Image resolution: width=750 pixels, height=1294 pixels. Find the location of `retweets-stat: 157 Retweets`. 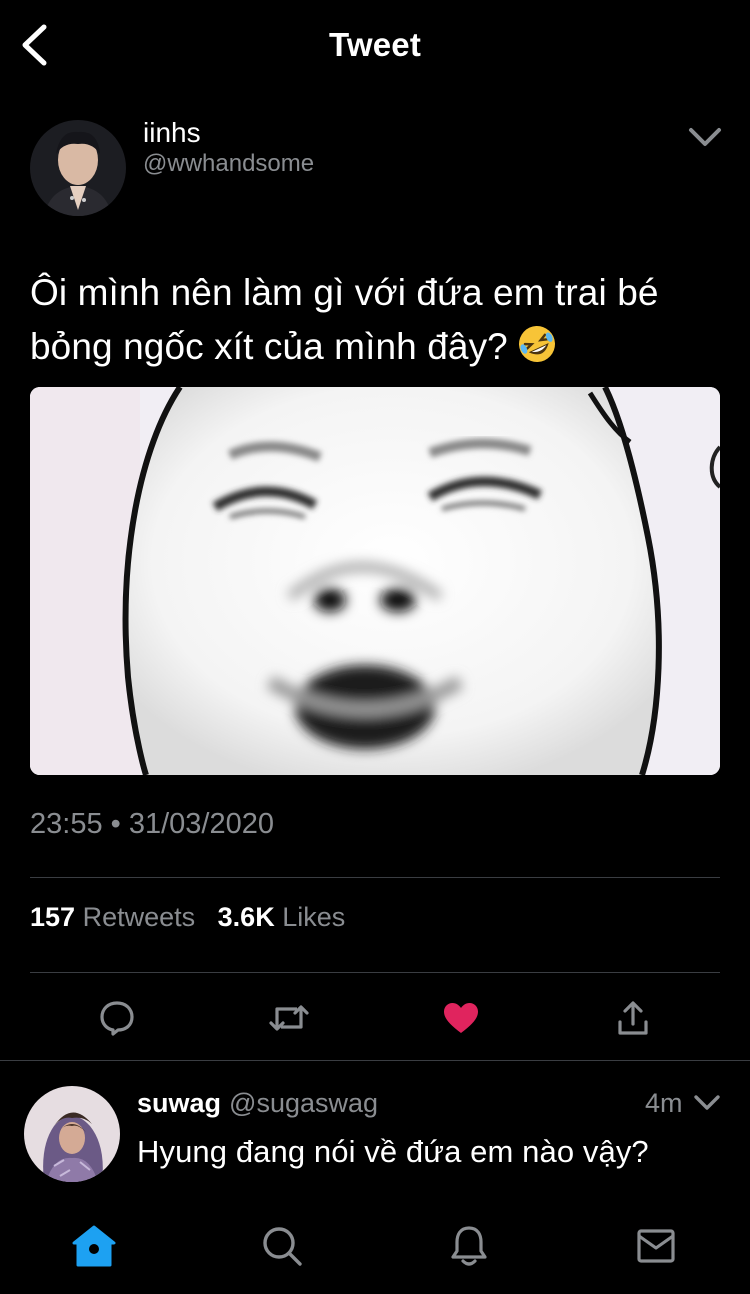

retweets-stat: 157 Retweets is located at coordinates (112, 917).